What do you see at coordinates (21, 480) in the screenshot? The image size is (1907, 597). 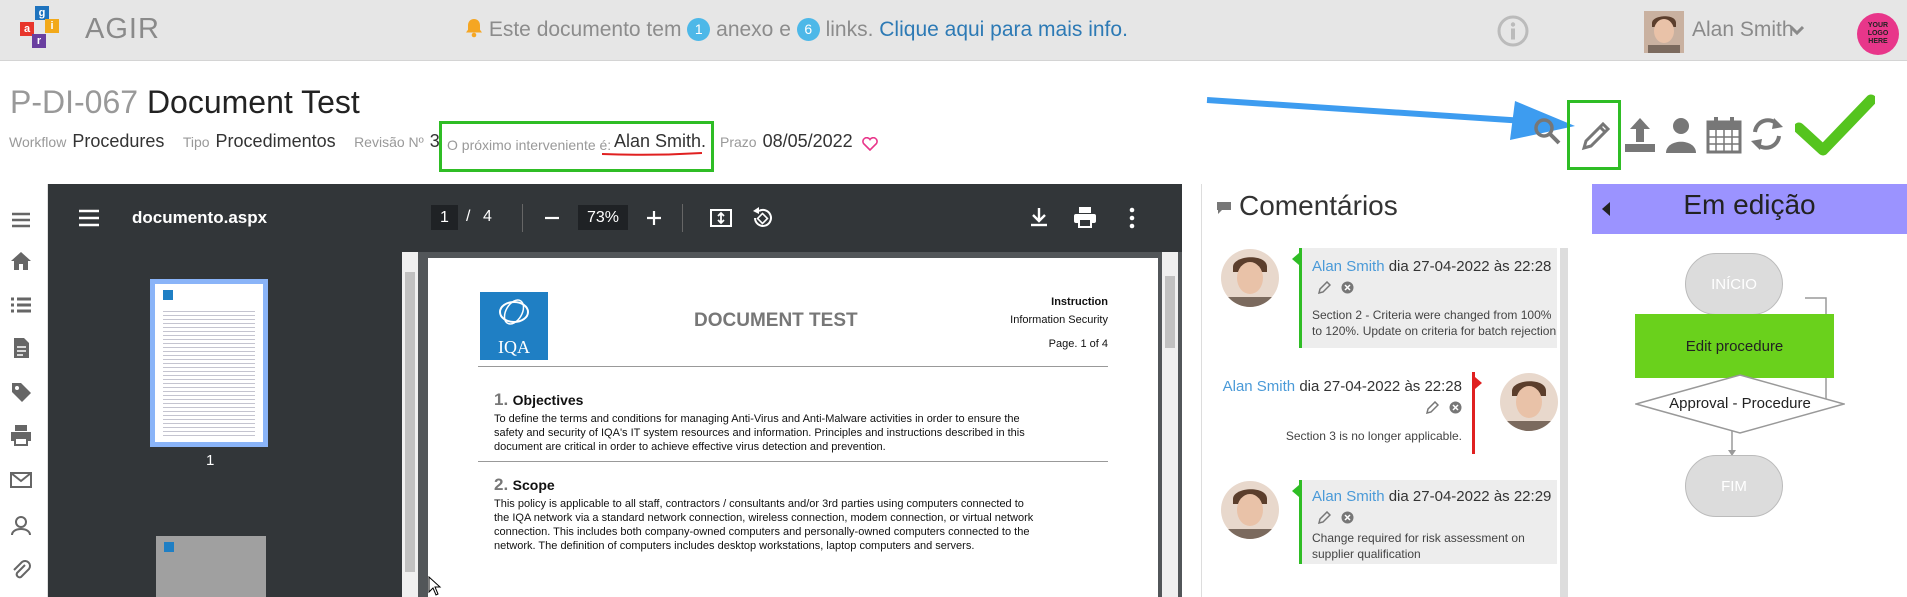 I see `mail-icon` at bounding box center [21, 480].